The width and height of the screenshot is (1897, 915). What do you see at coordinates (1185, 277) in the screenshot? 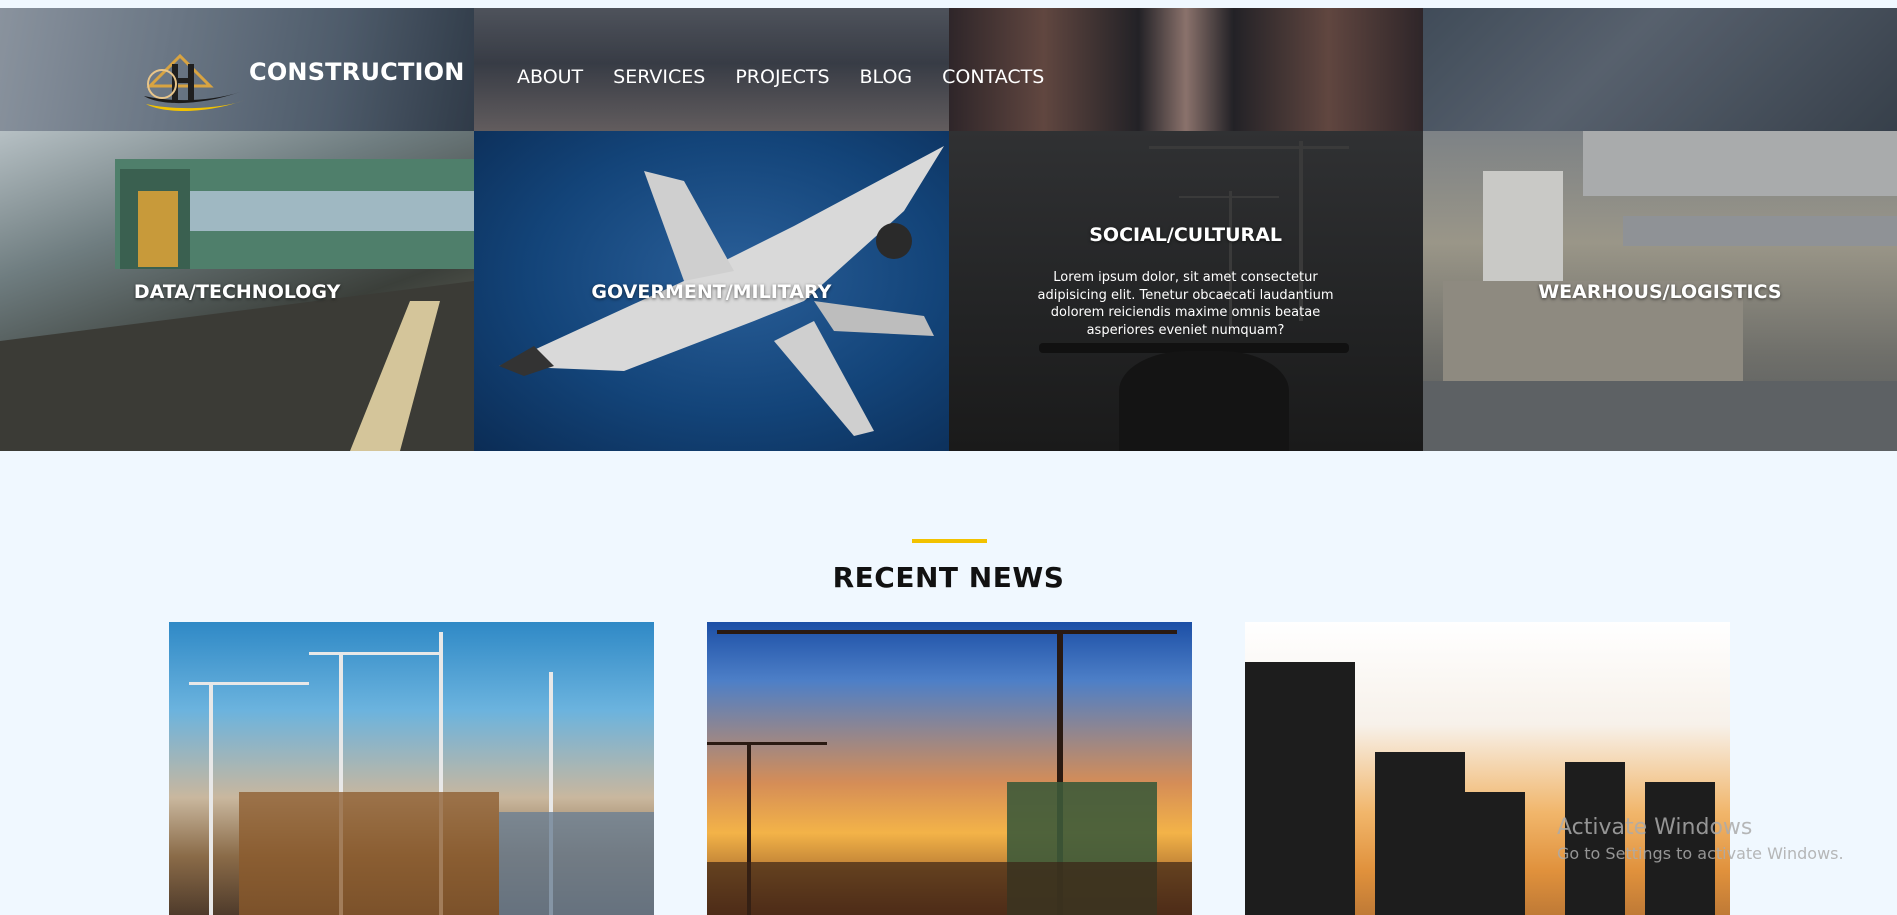
I see `category-description-line: Lorem ipsum dolor, sit amet consectetur` at bounding box center [1185, 277].